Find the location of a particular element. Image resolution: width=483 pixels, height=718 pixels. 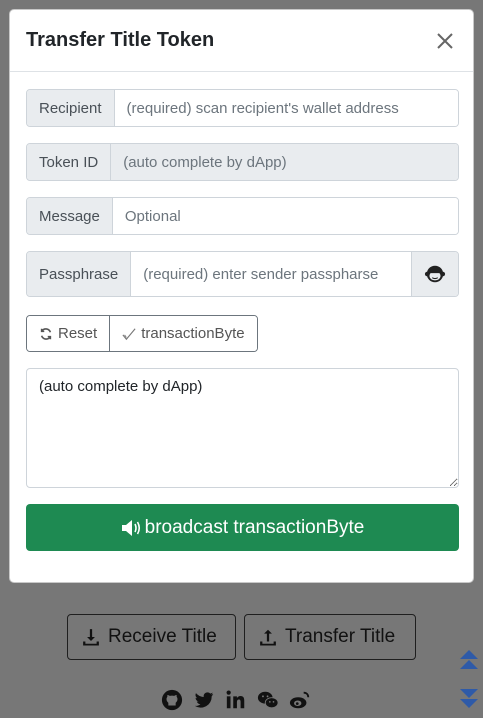

reset-button: Reset is located at coordinates (68, 333).